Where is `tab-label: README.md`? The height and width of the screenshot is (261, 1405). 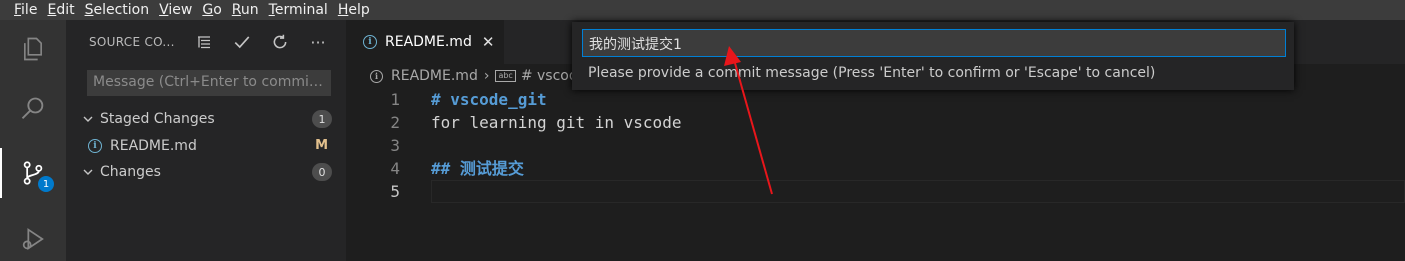 tab-label: README.md is located at coordinates (428, 42).